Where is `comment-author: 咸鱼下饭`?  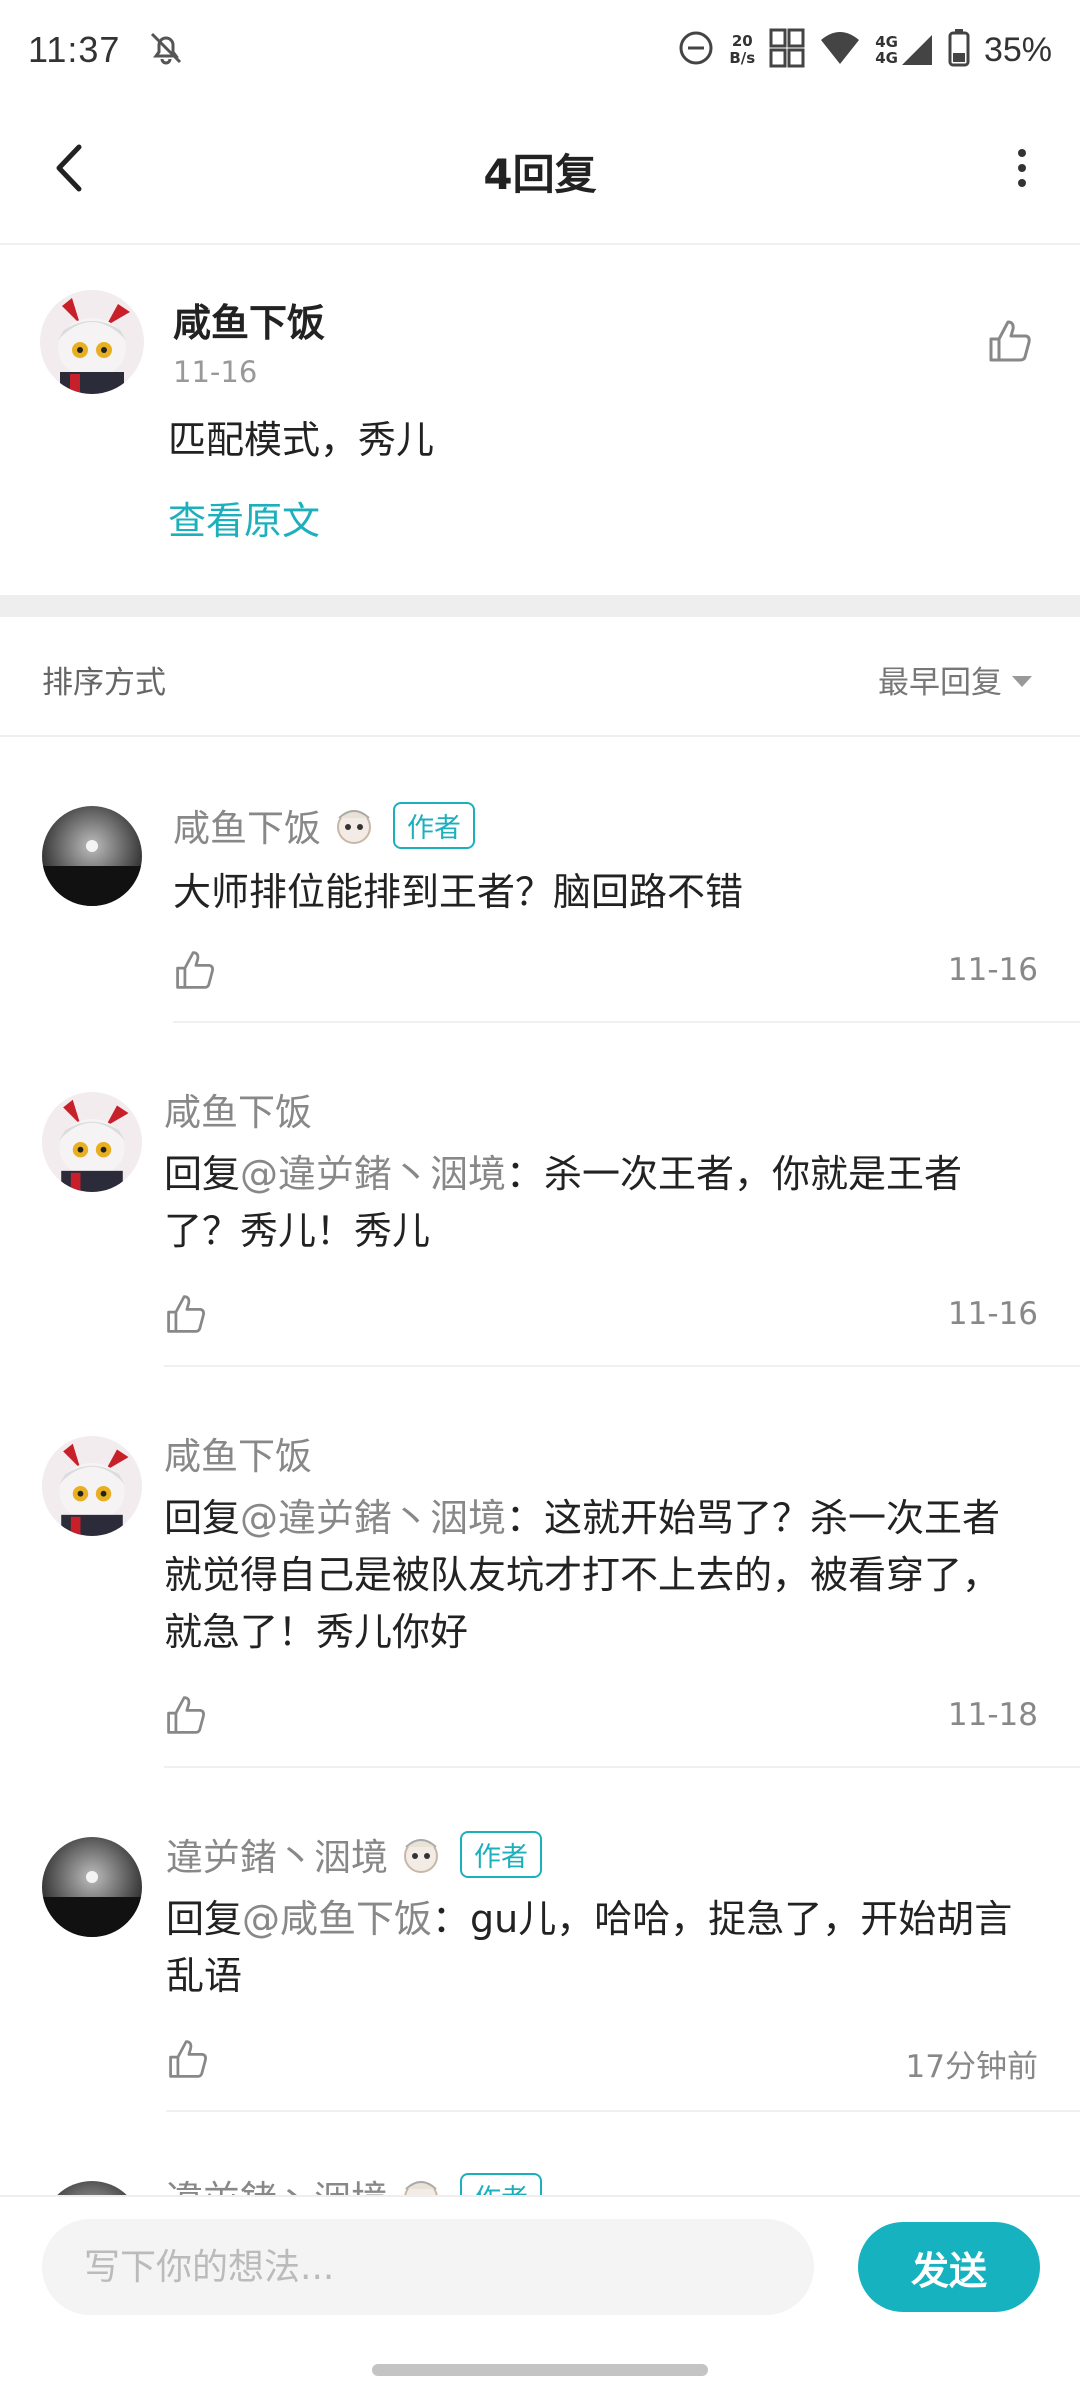 comment-author: 咸鱼下饭 is located at coordinates (249, 319).